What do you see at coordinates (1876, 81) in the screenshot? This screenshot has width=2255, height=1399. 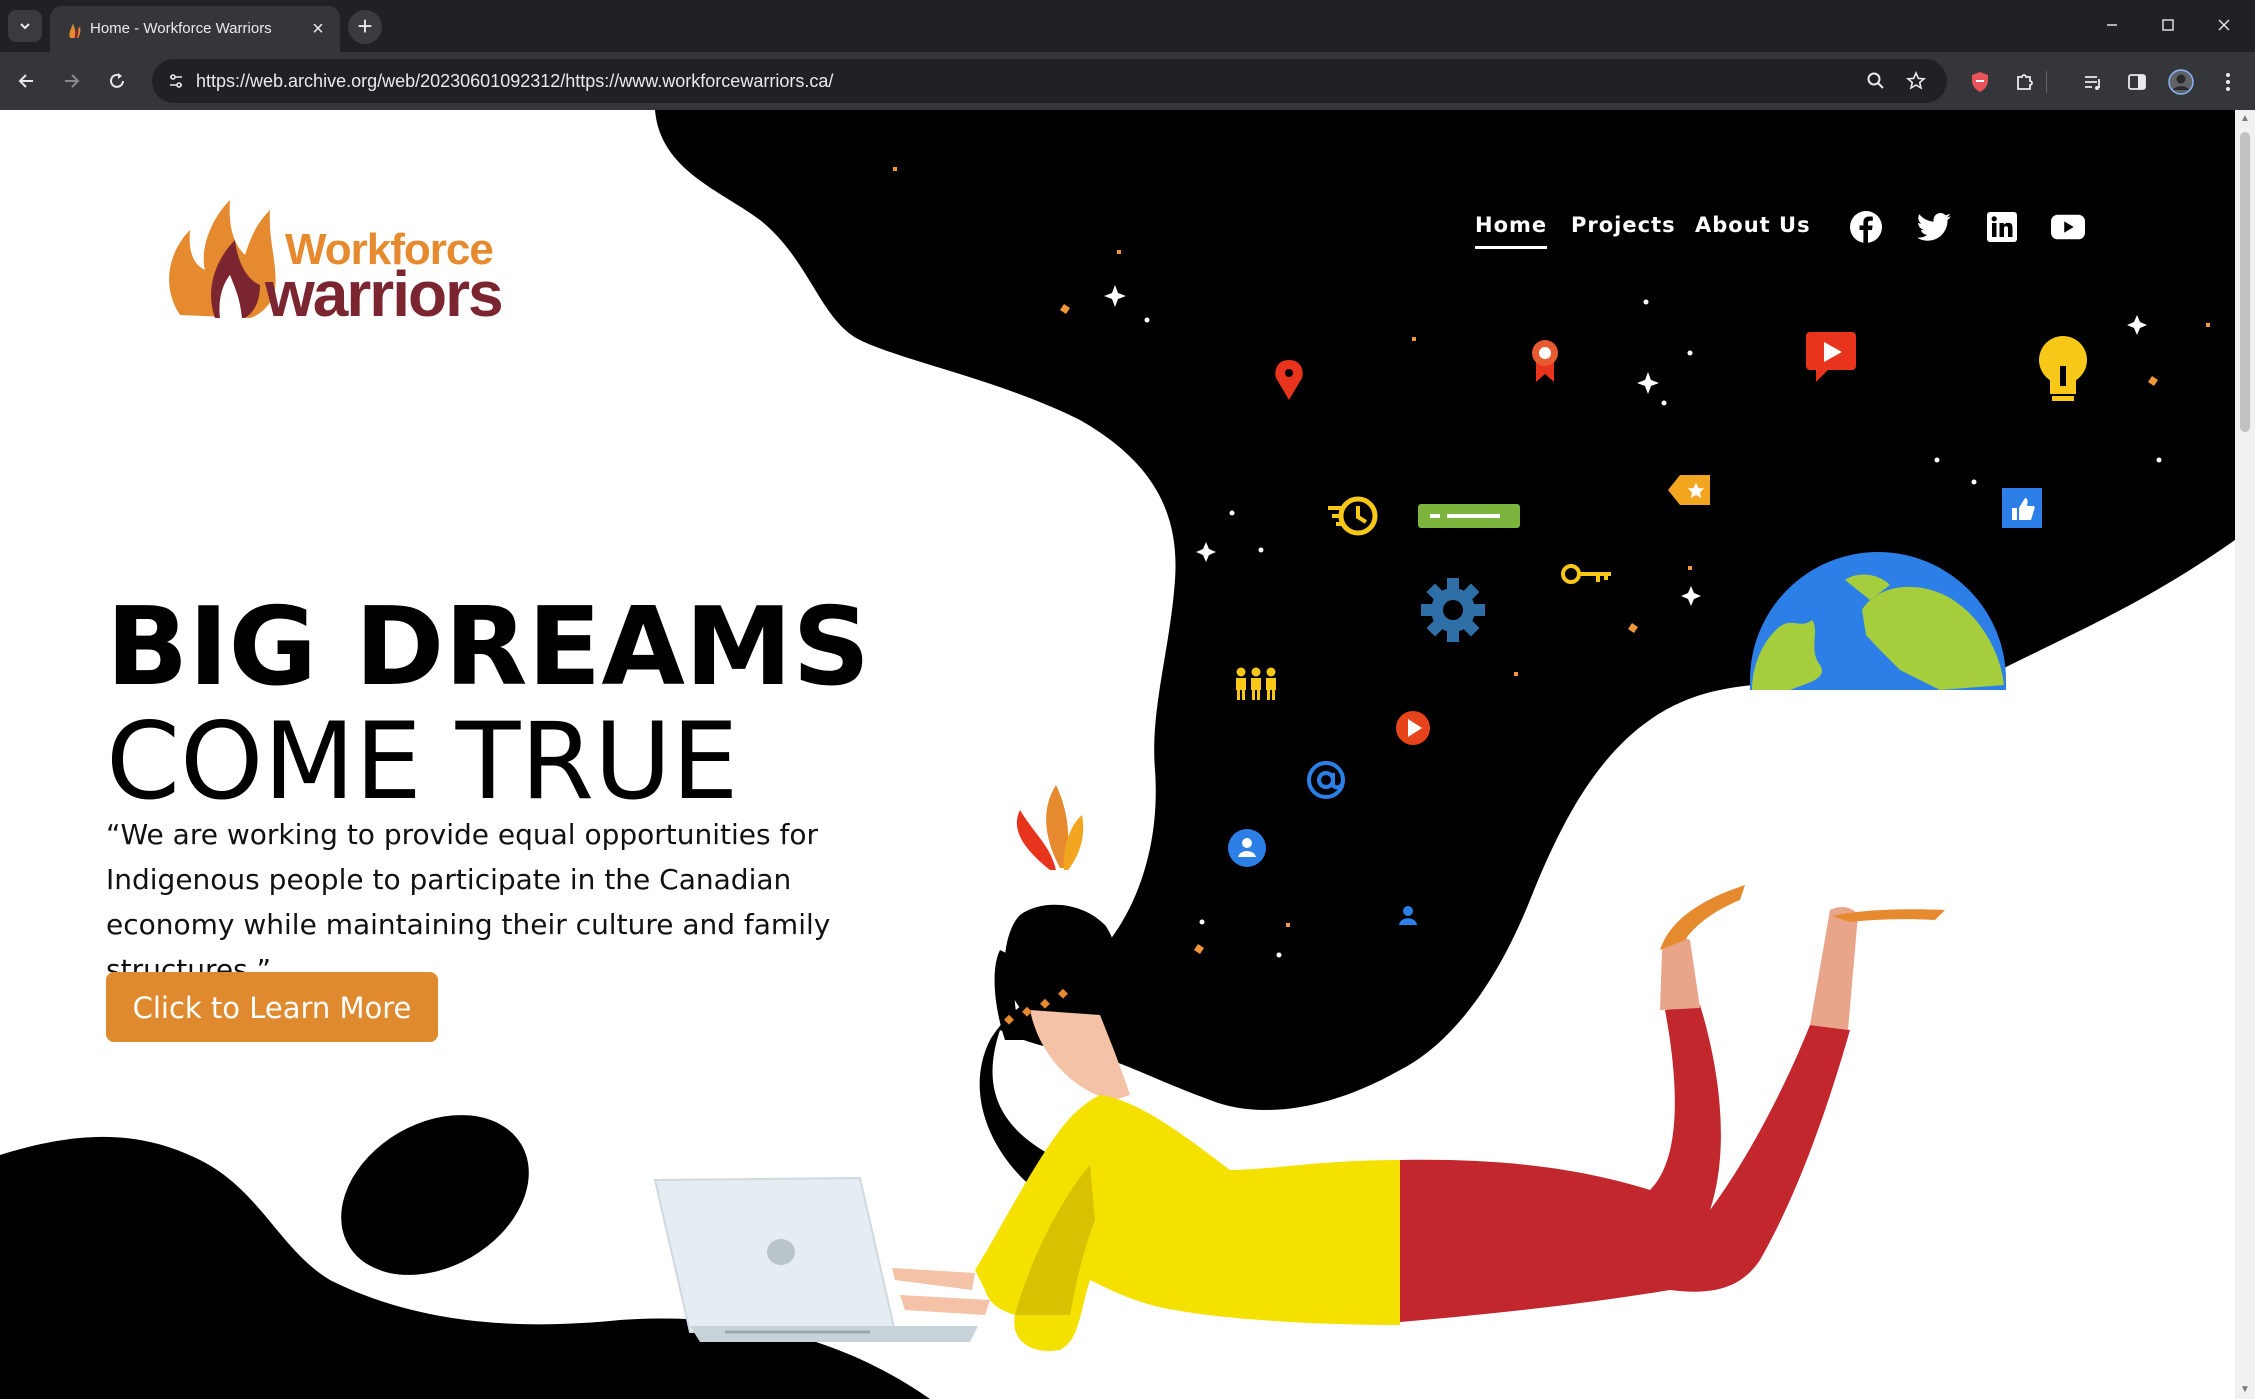 I see `zoom-search-icon` at bounding box center [1876, 81].